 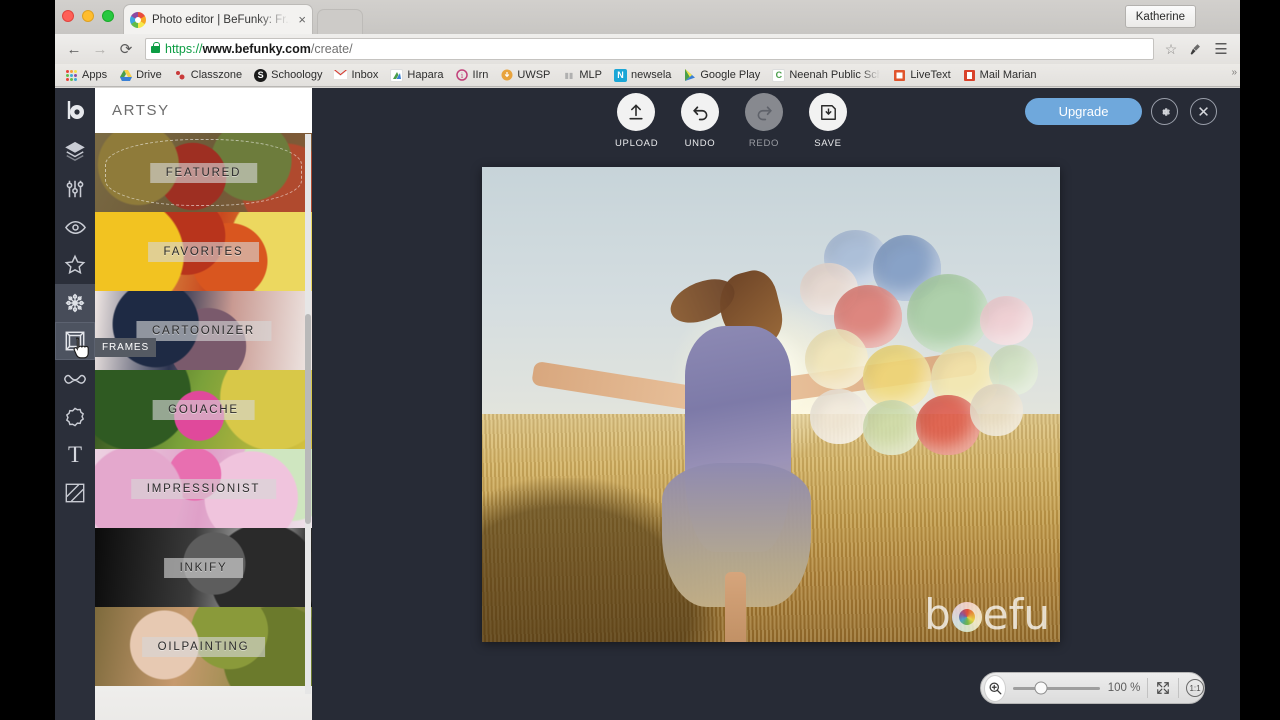 I want to click on redo-button: REDO, so click(x=764, y=121).